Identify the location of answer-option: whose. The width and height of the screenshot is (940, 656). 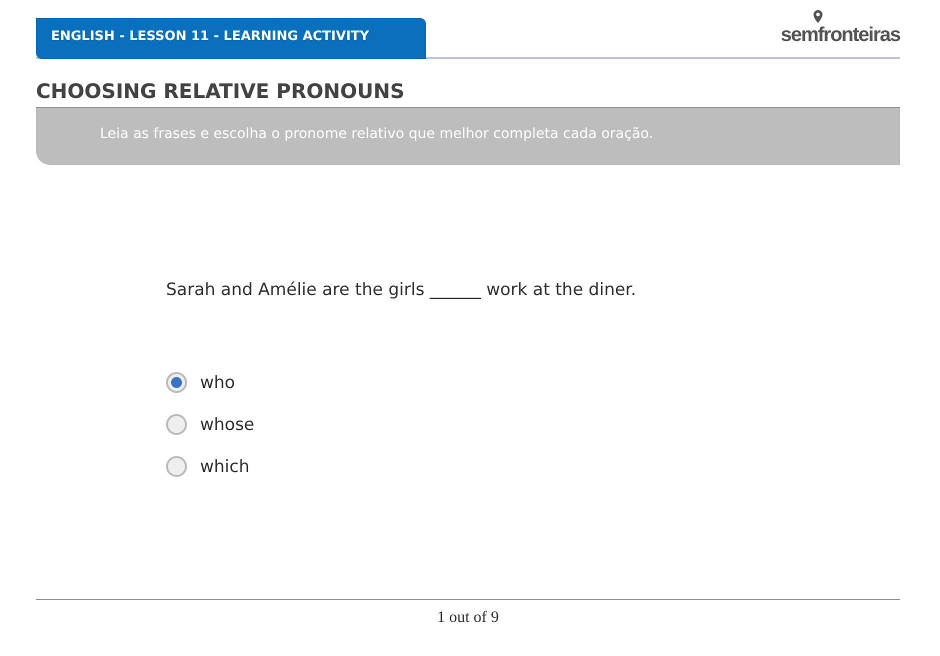
(210, 424).